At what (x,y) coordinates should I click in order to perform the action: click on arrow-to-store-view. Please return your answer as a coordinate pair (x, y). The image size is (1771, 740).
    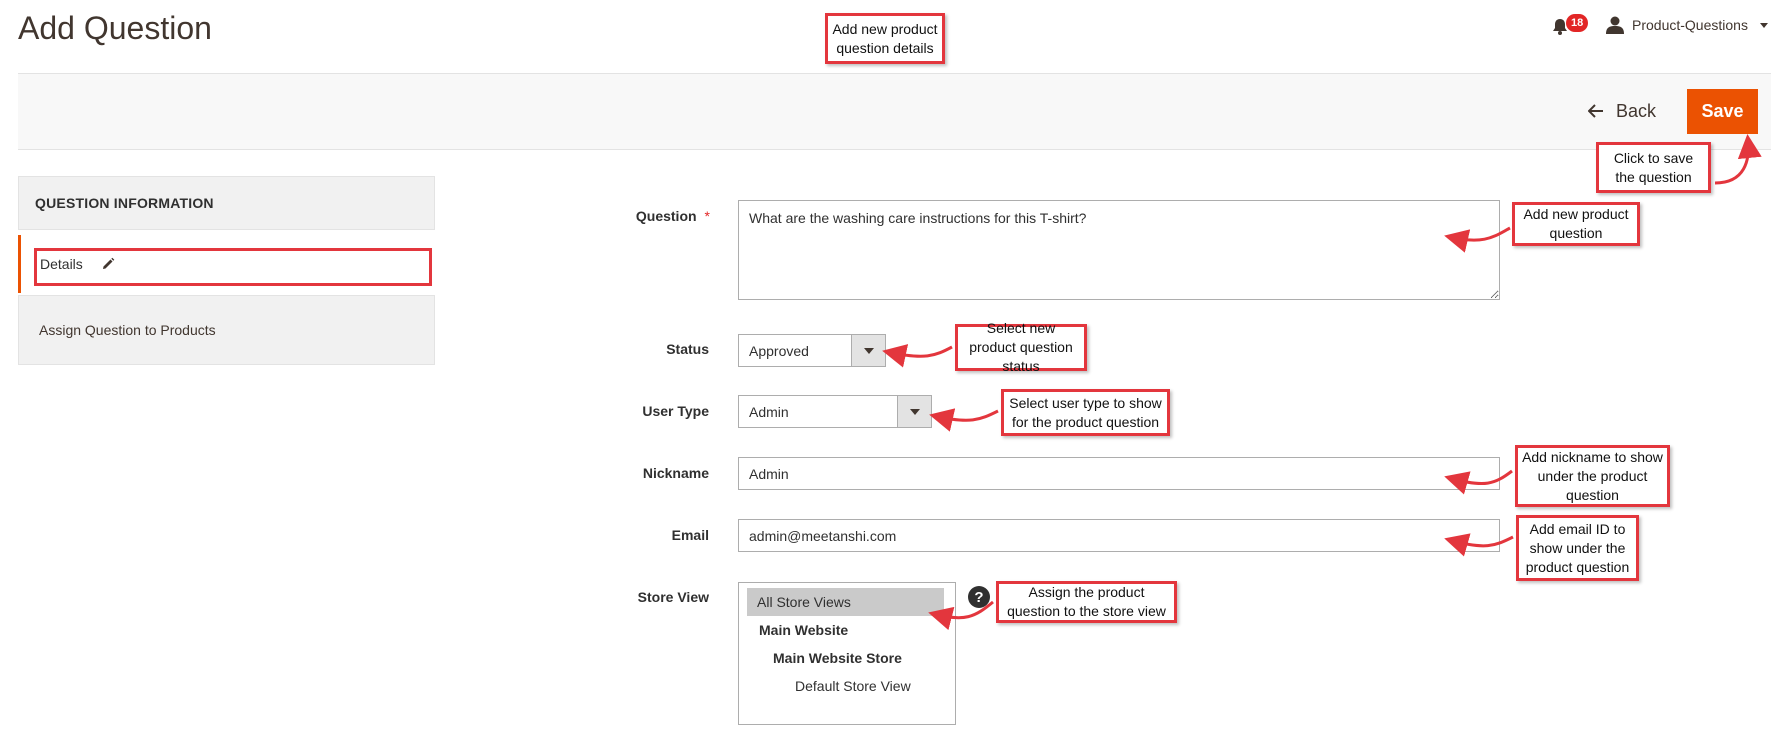
    Looking at the image, I should click on (961, 615).